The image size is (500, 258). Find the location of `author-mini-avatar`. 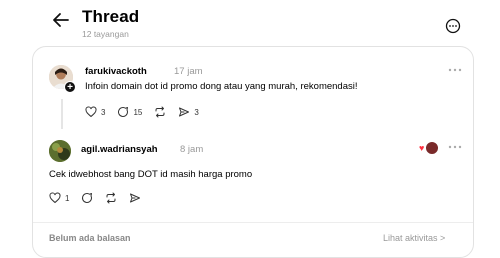

author-mini-avatar is located at coordinates (432, 148).